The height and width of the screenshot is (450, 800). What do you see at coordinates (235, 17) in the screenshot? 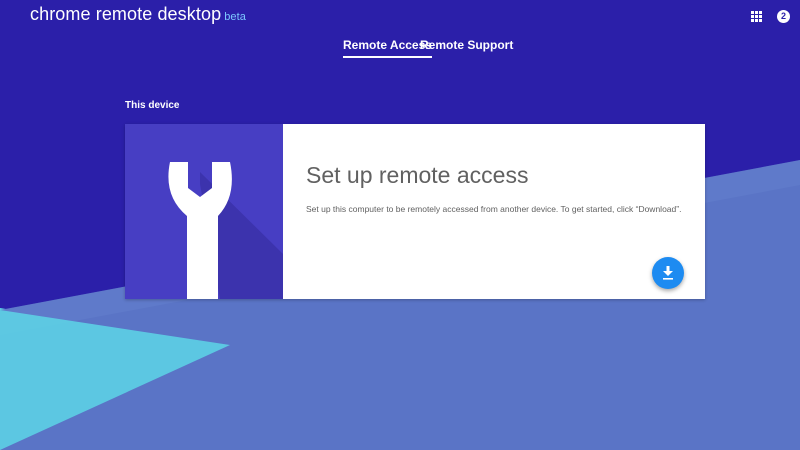
I see `beta-label: beta` at bounding box center [235, 17].